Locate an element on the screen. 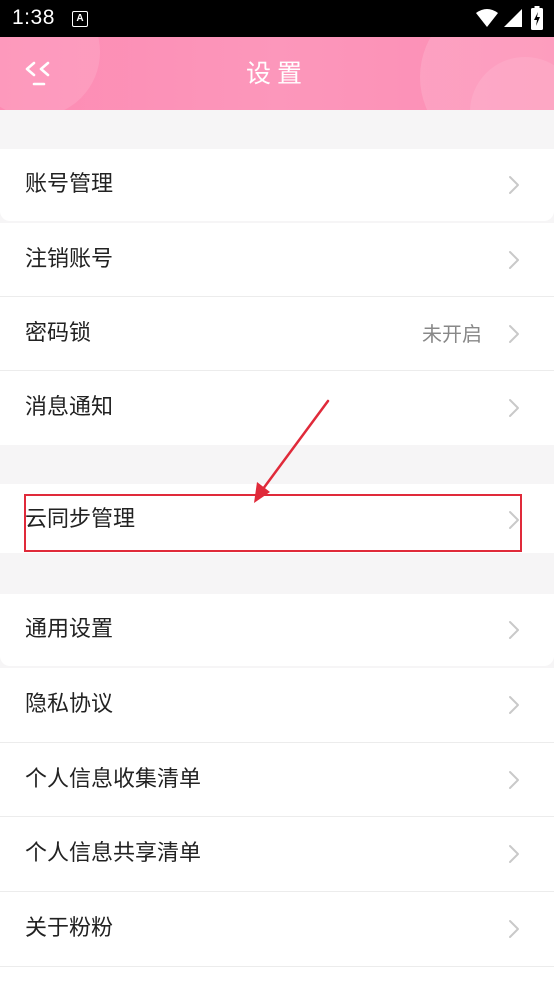  settings-item-cloud-sync: 云同步管理 is located at coordinates (277, 518).